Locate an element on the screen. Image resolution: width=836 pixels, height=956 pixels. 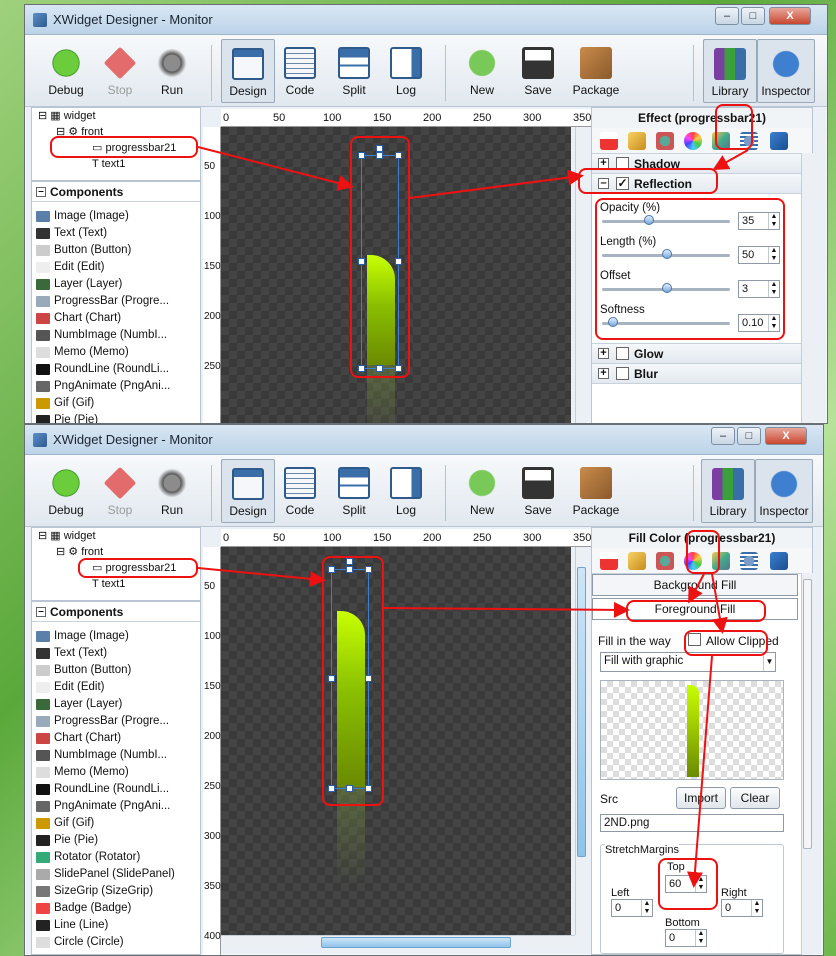
inspector-scrollbar is located at coordinates (807, 764).